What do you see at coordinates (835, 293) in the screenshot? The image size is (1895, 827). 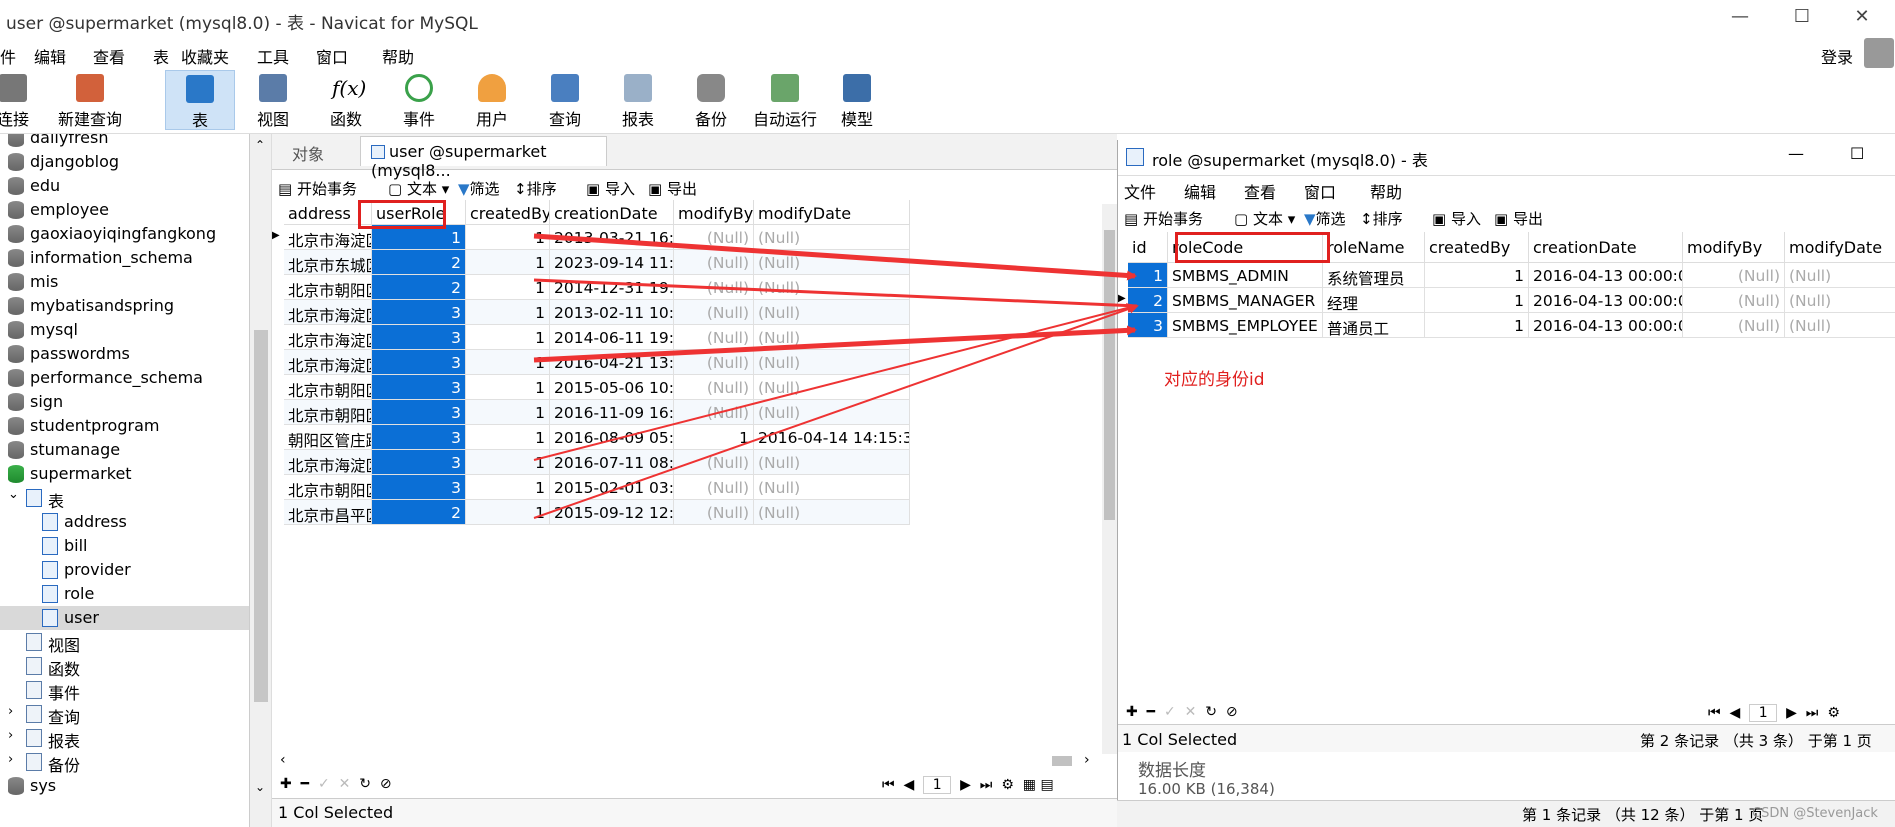 I see `arrow-role-2a` at bounding box center [835, 293].